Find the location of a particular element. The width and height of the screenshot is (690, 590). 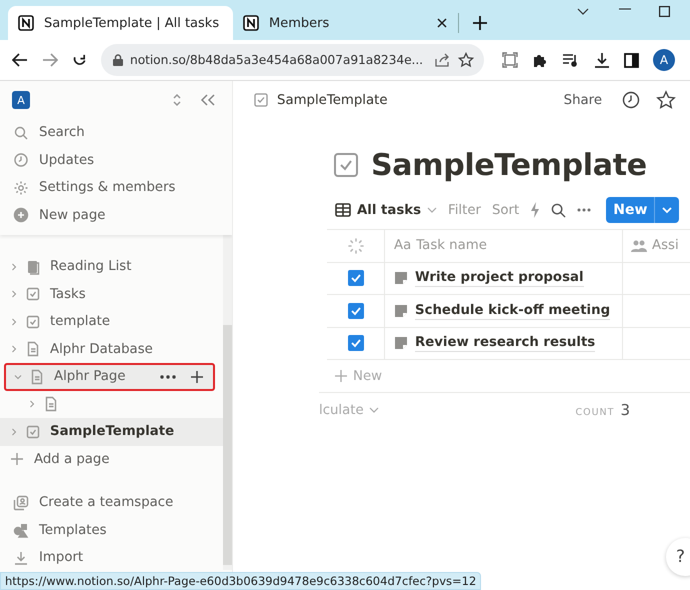

sidebar-footer-item: Create a teamspace is located at coordinates (111, 502).